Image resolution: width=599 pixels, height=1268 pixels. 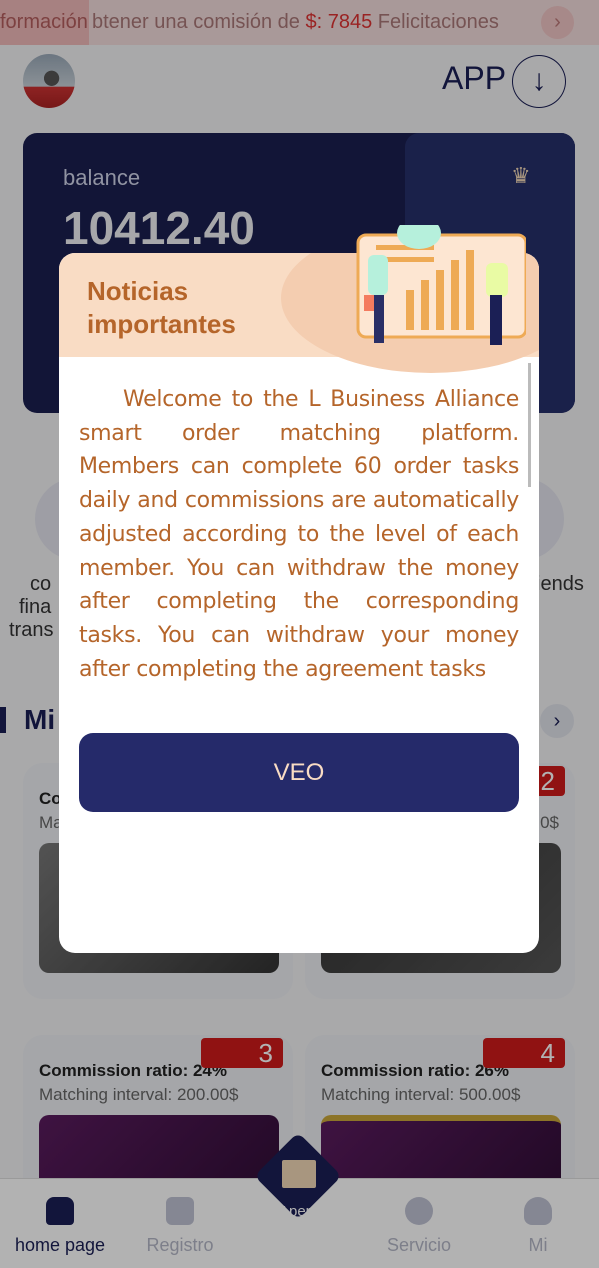 I want to click on scrollbar, so click(x=529, y=425).